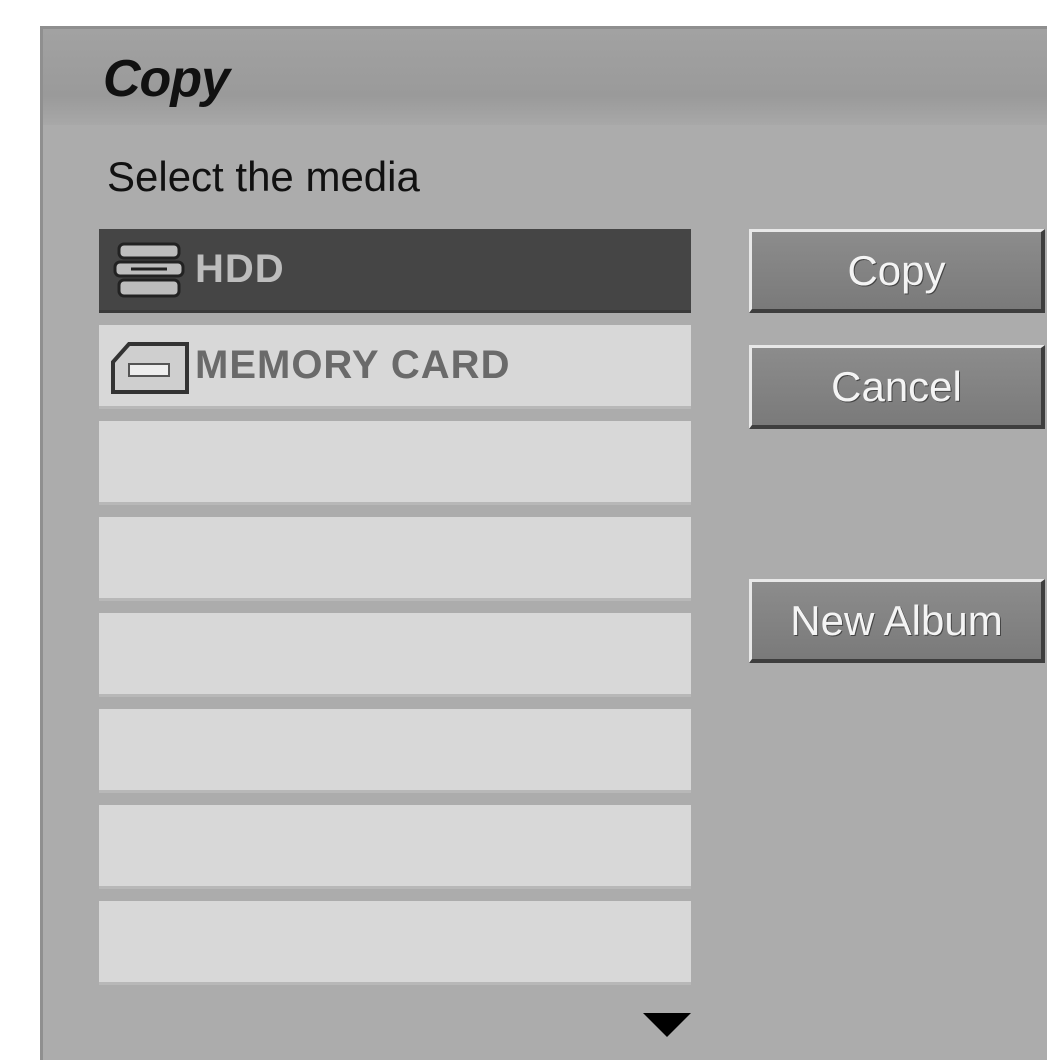 The image size is (1047, 1060). I want to click on copy-button: Copy, so click(897, 271).